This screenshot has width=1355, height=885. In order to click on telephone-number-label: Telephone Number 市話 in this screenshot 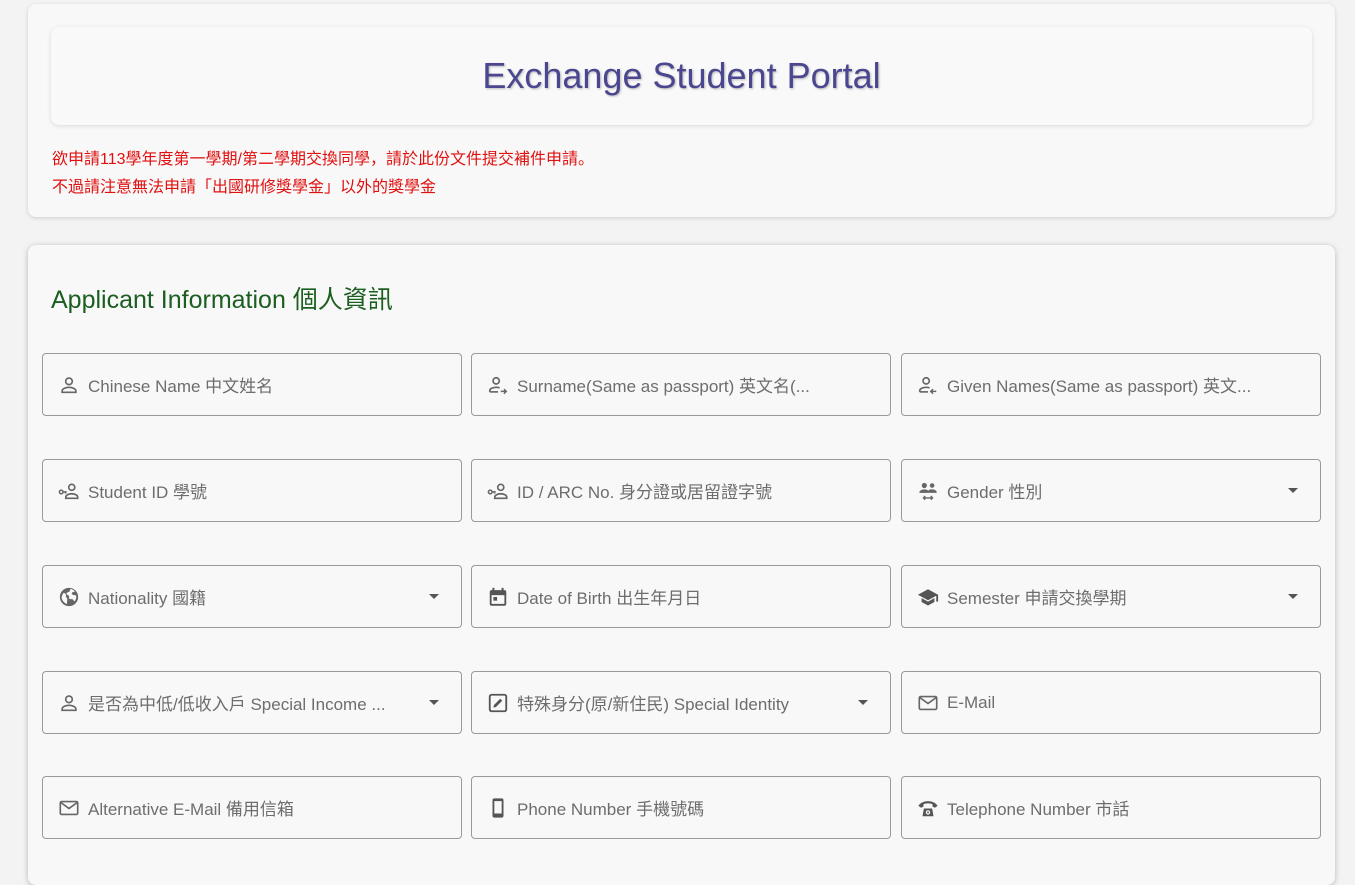, I will do `click(1038, 809)`.